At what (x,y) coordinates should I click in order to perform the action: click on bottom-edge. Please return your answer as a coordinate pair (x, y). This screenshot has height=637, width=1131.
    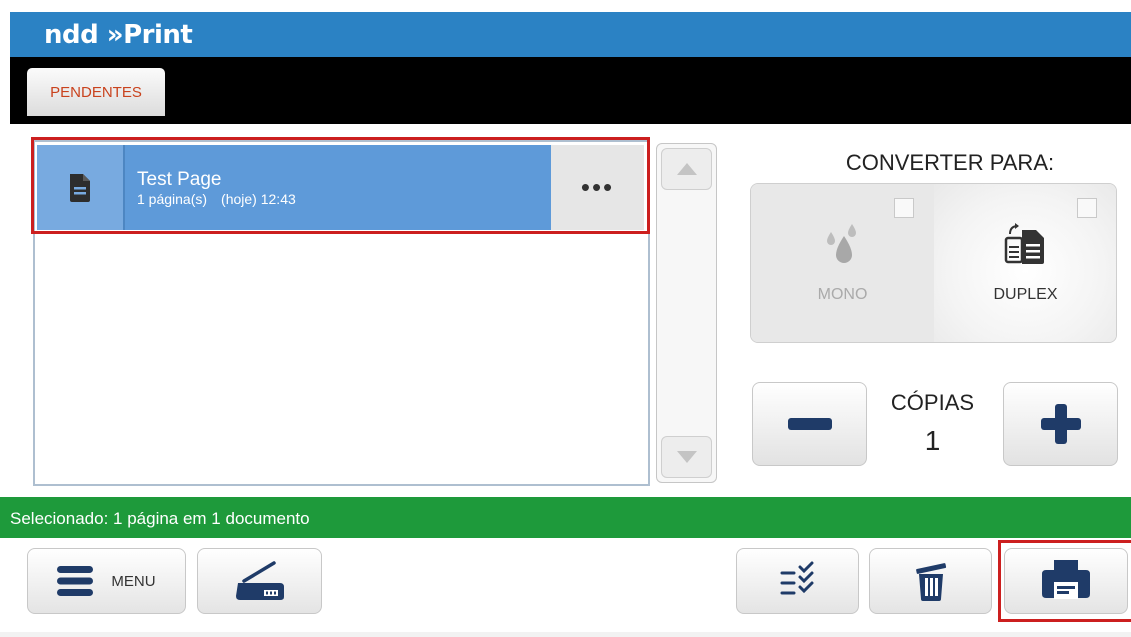
    Looking at the image, I should click on (565, 634).